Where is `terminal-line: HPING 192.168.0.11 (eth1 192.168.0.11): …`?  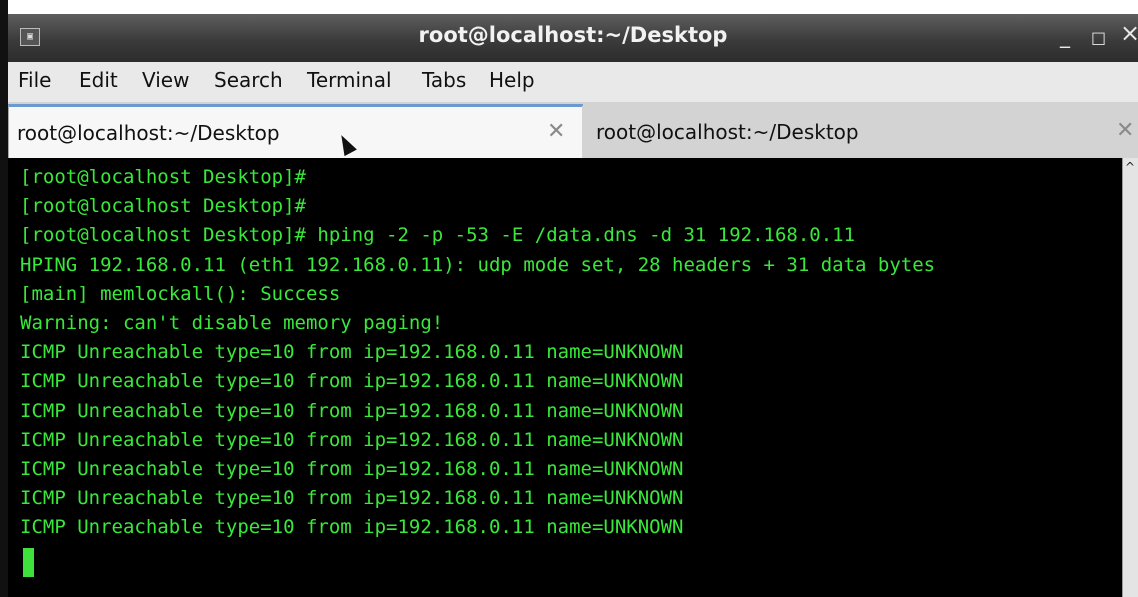
terminal-line: HPING 192.168.0.11 (eth1 192.168.0.11): … is located at coordinates (478, 264).